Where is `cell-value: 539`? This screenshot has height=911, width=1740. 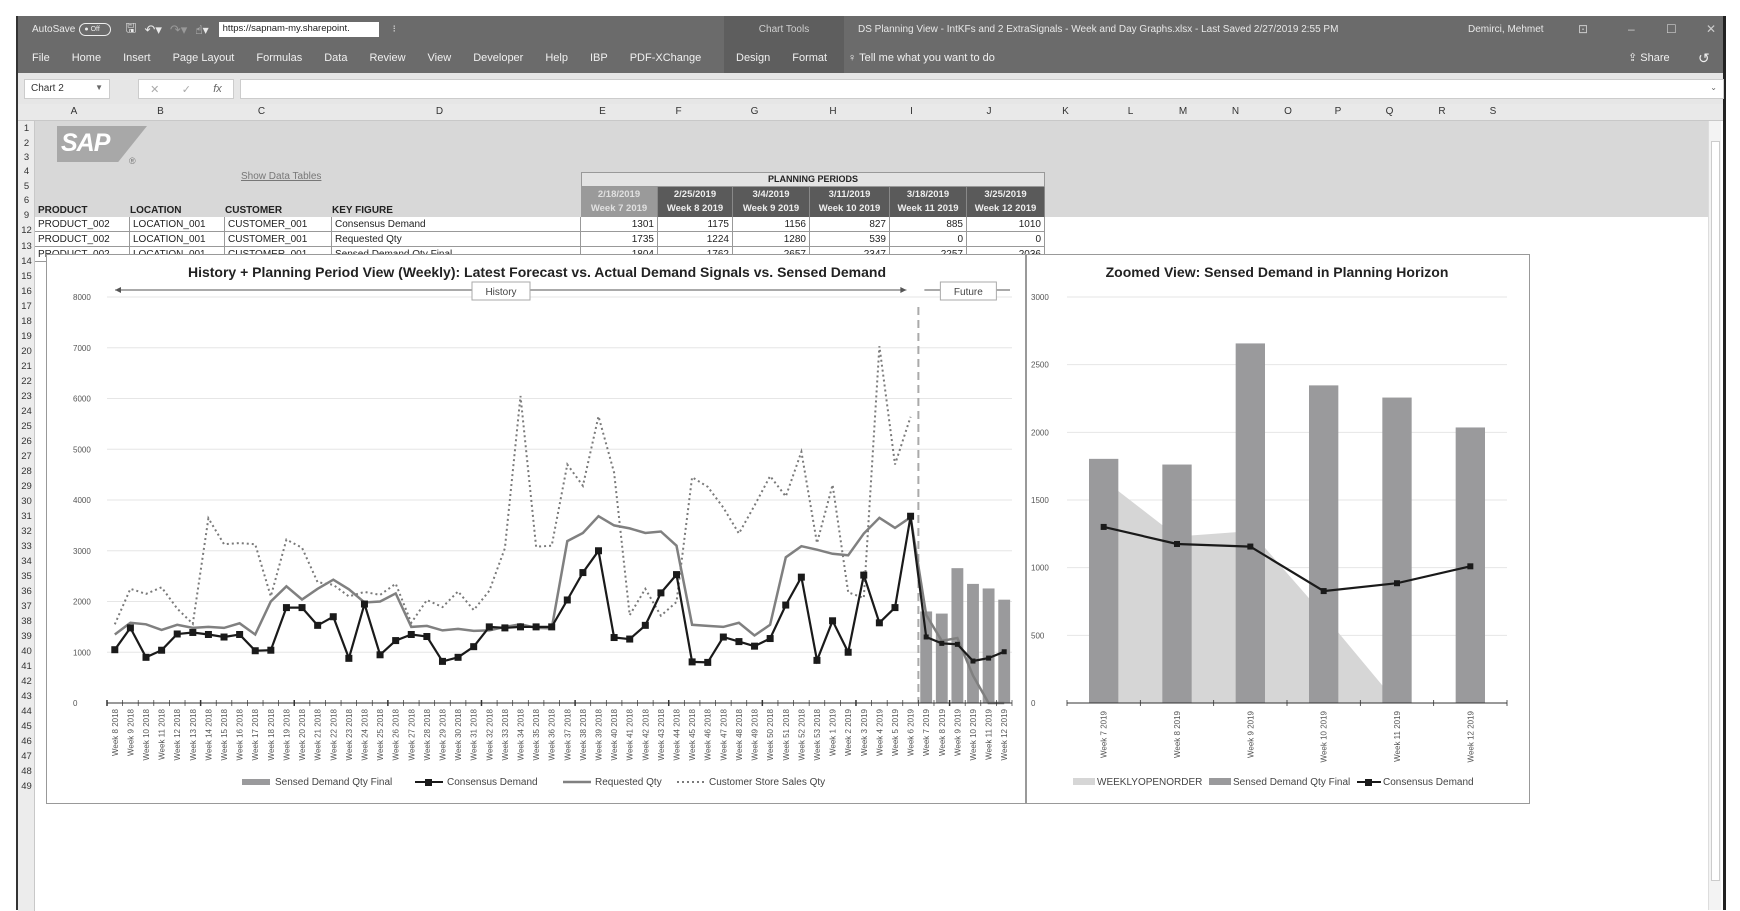 cell-value: 539 is located at coordinates (850, 239).